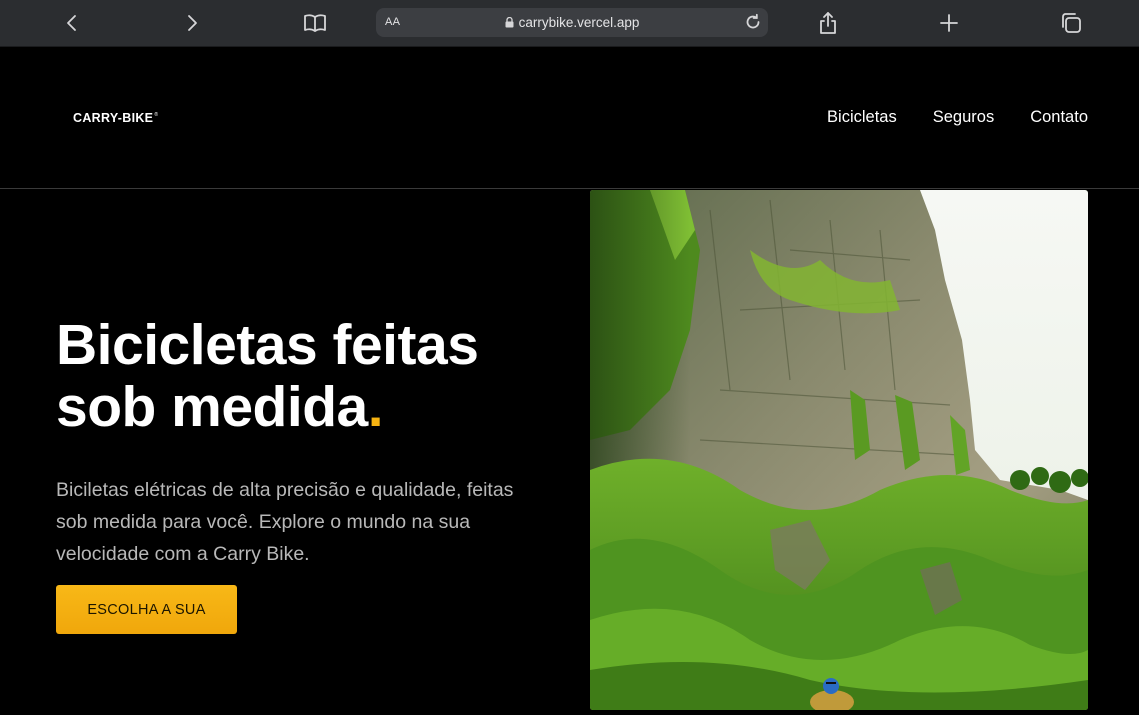 This screenshot has height=715, width=1139. What do you see at coordinates (212, 407) in the screenshot?
I see `hero-title-line2: sob medida` at bounding box center [212, 407].